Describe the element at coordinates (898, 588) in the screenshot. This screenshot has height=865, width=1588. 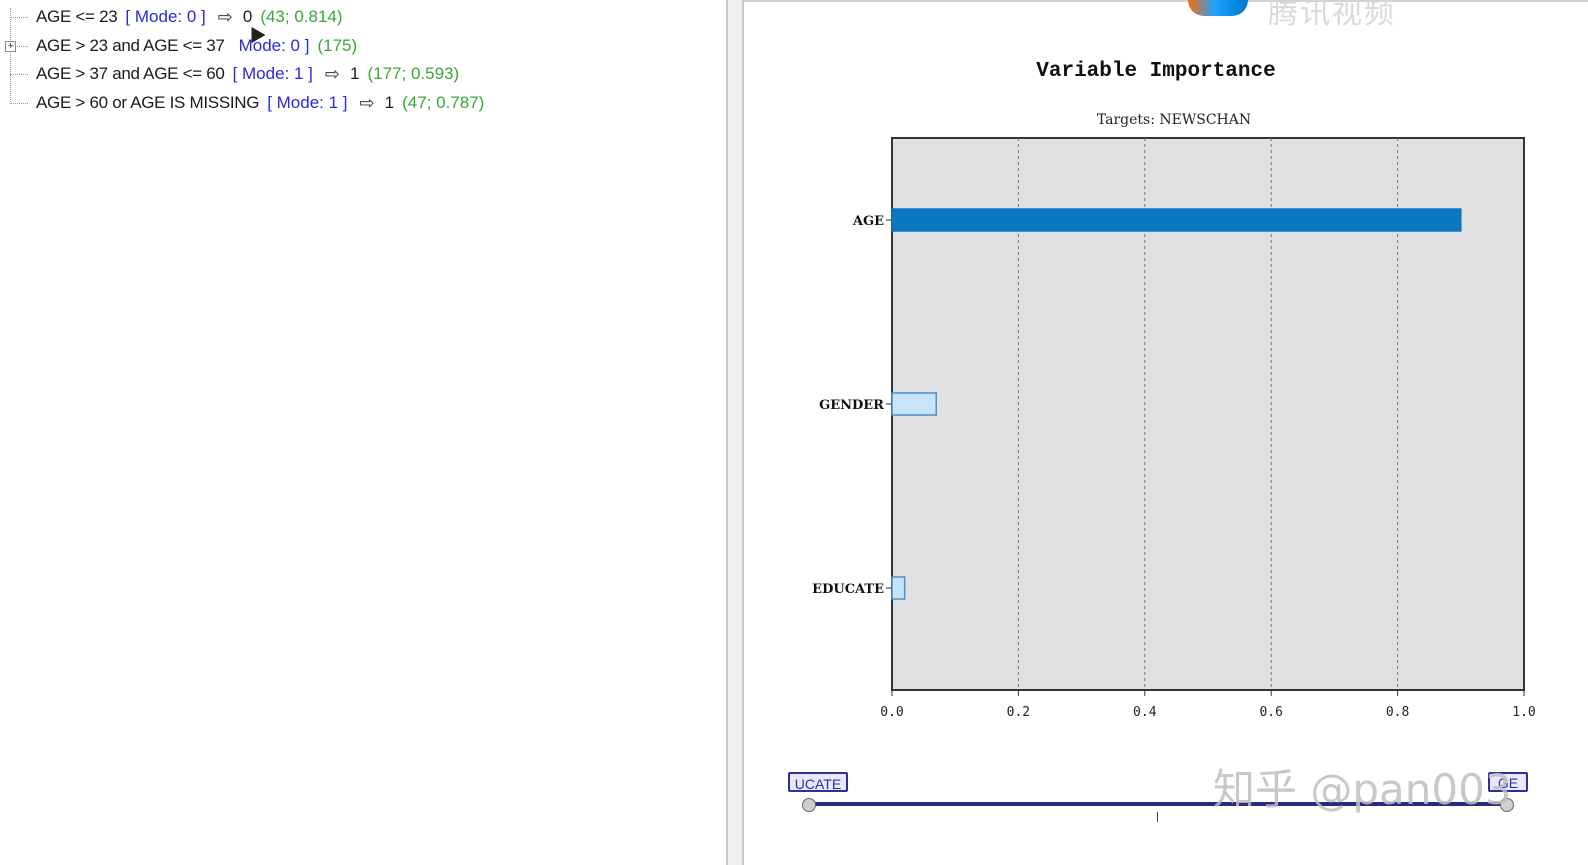
I see `bar-educate` at that location.